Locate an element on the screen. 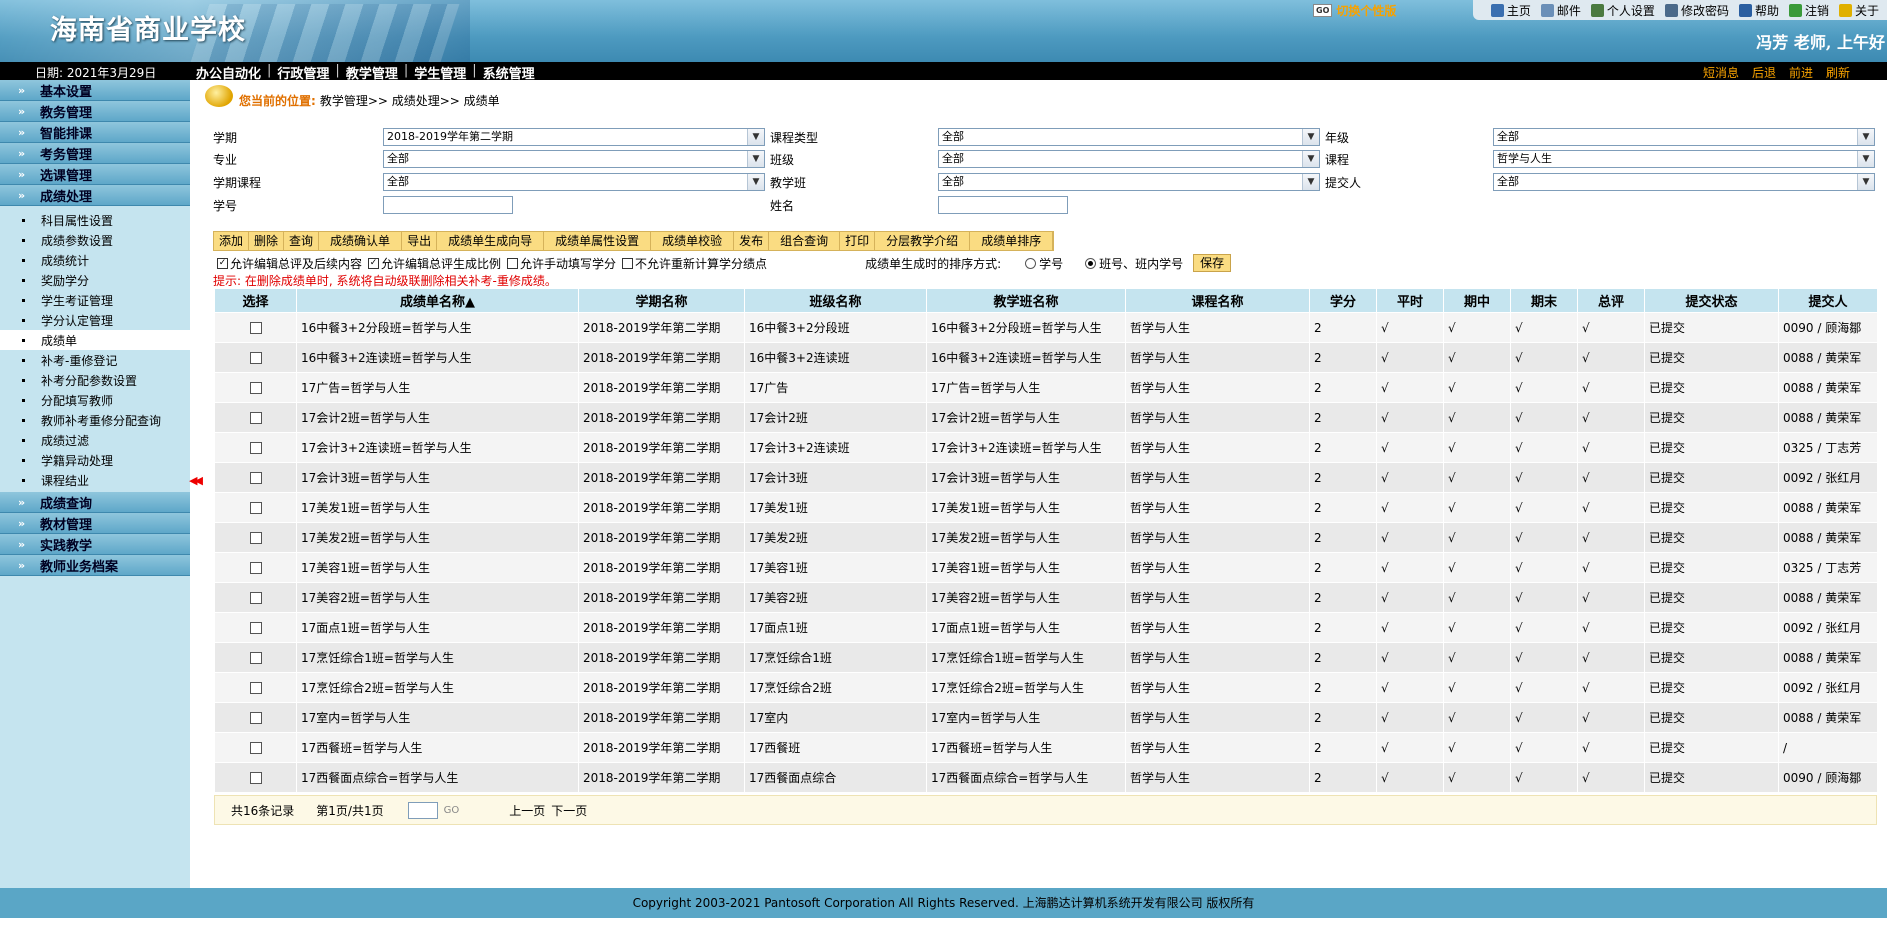 This screenshot has width=1887, height=939. top-link-mail: 邮件 is located at coordinates (1560, 10).